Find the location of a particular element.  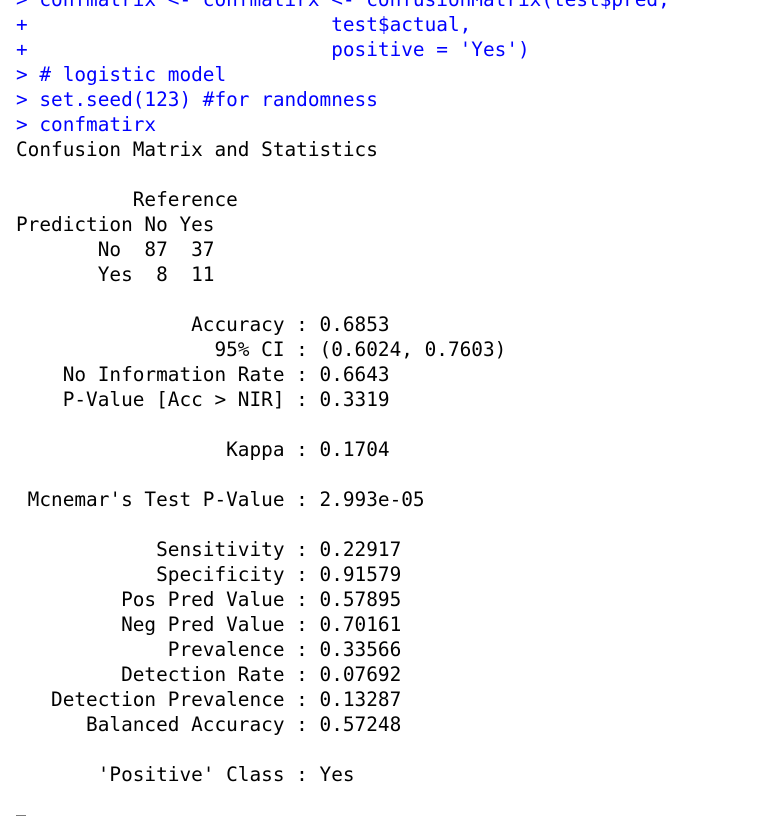

console-output-line: Reference is located at coordinates (127, 199).